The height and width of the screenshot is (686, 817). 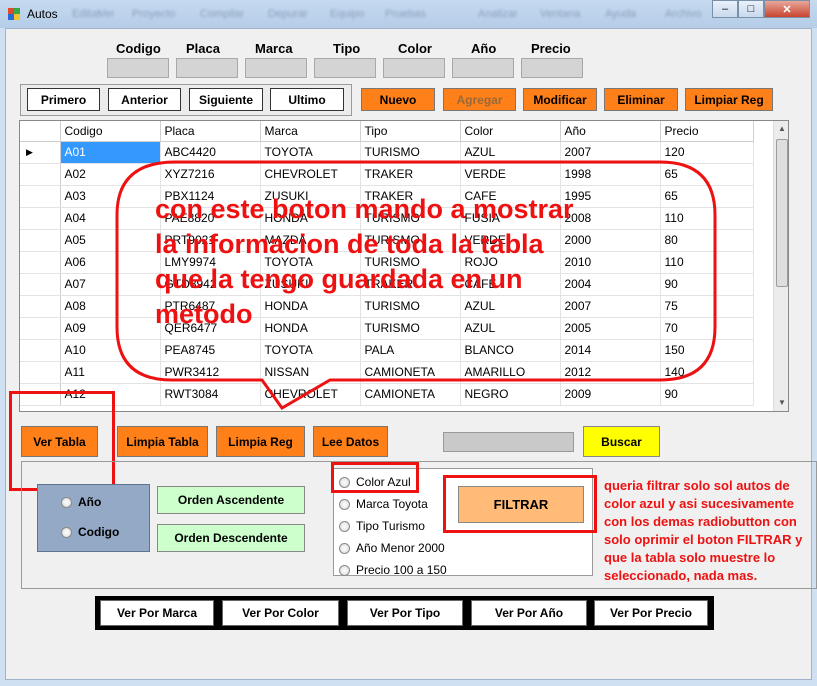 I want to click on orden-ascendente-button: Orden Ascendente, so click(x=231, y=500).